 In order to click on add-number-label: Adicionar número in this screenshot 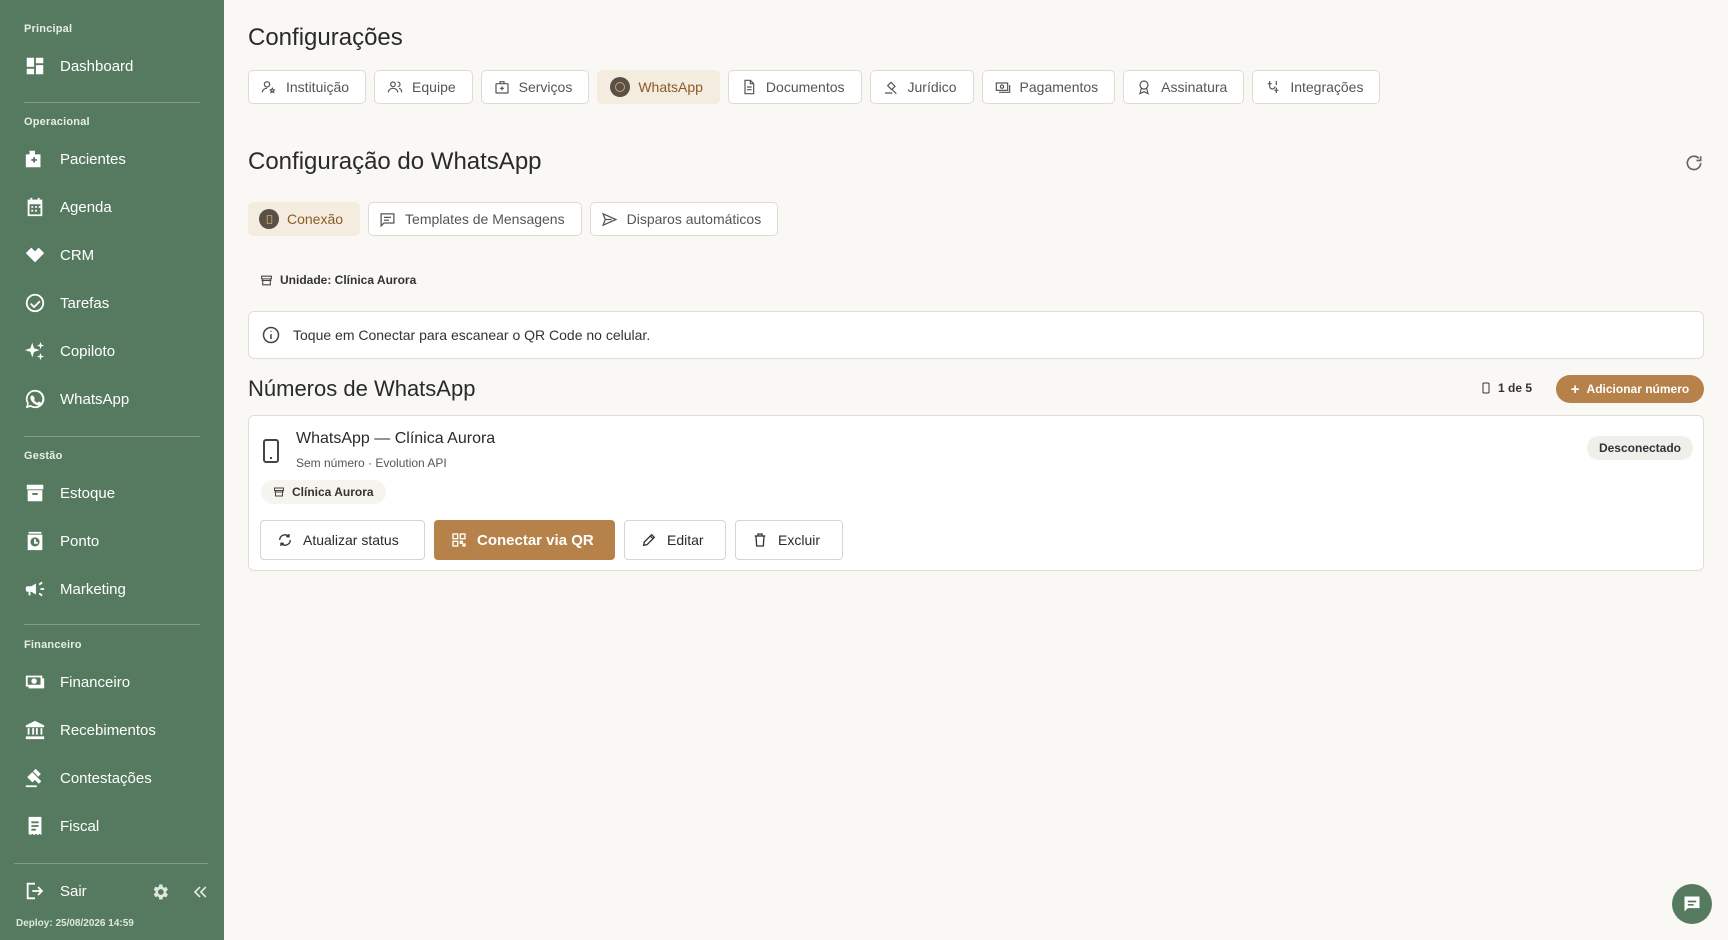, I will do `click(1638, 389)`.